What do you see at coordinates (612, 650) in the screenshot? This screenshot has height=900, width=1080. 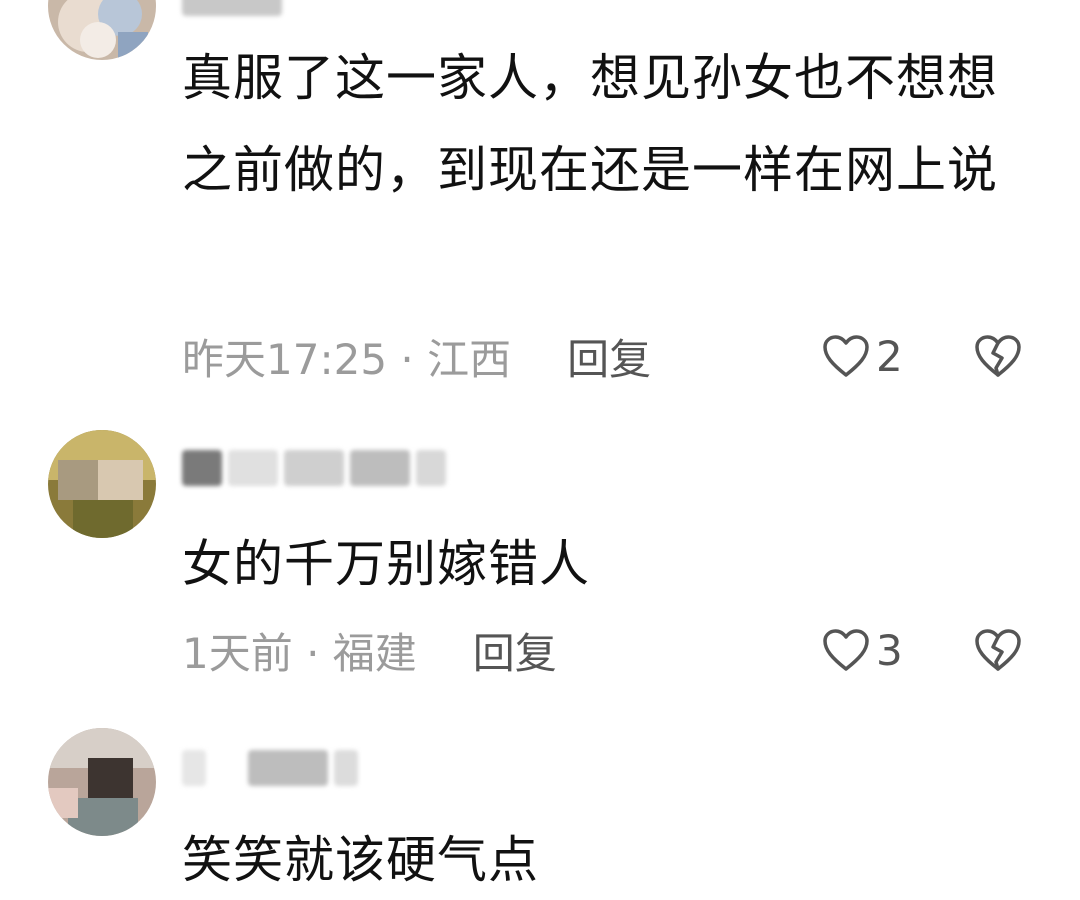 I see `comment-meta: 1天前 · 福建 回复 3` at bounding box center [612, 650].